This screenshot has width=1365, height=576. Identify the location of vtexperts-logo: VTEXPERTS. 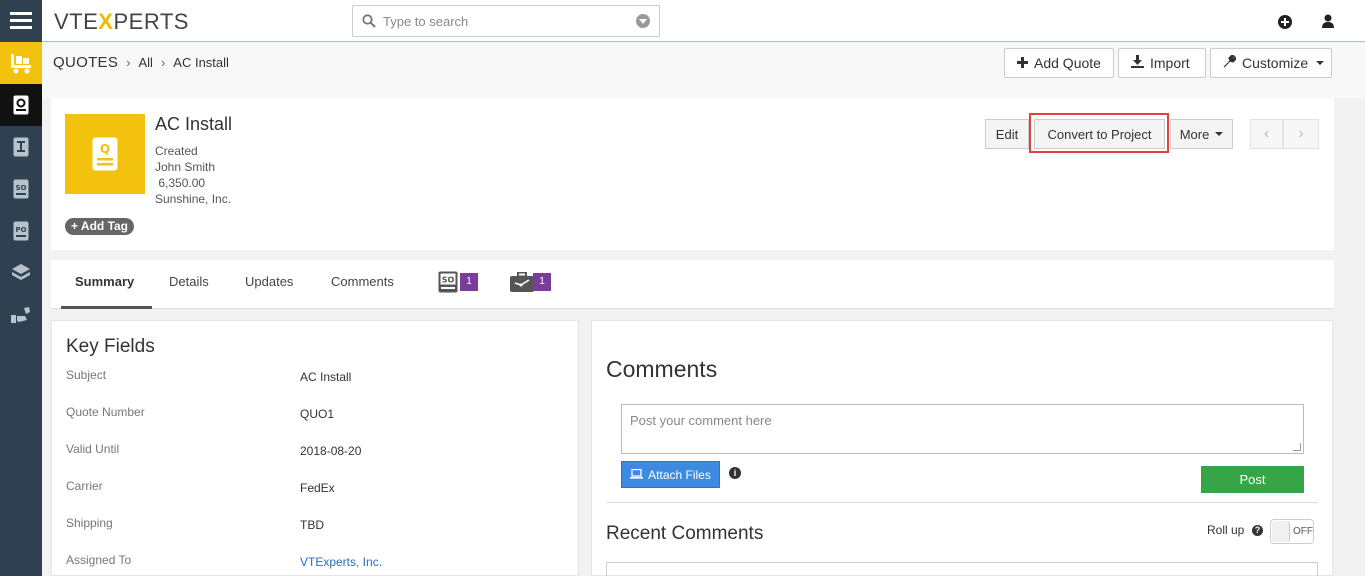
(121, 22).